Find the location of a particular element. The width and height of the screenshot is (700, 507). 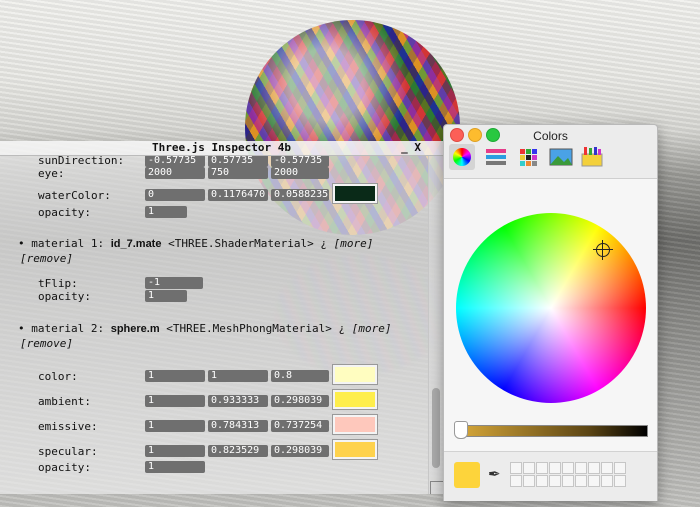

opacity-label: opacity: is located at coordinates (64, 212).